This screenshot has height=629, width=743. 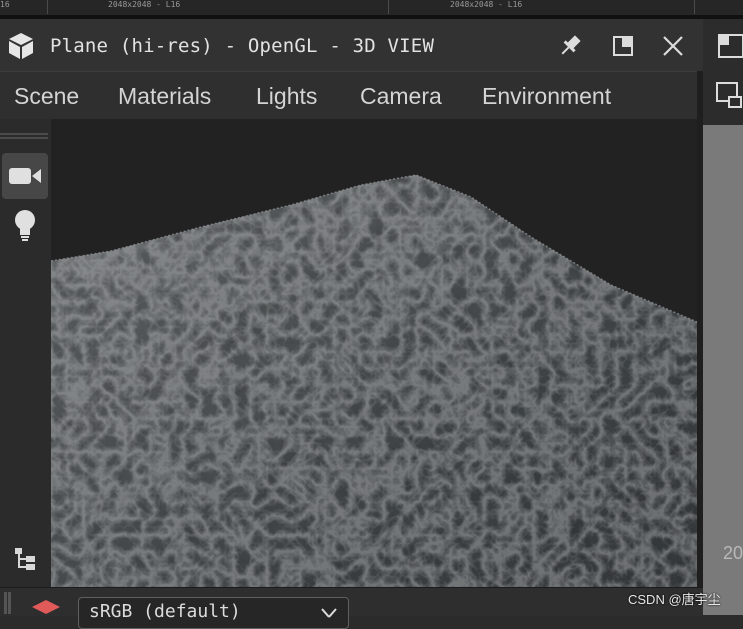 What do you see at coordinates (46, 607) in the screenshot?
I see `color-profile-icon` at bounding box center [46, 607].